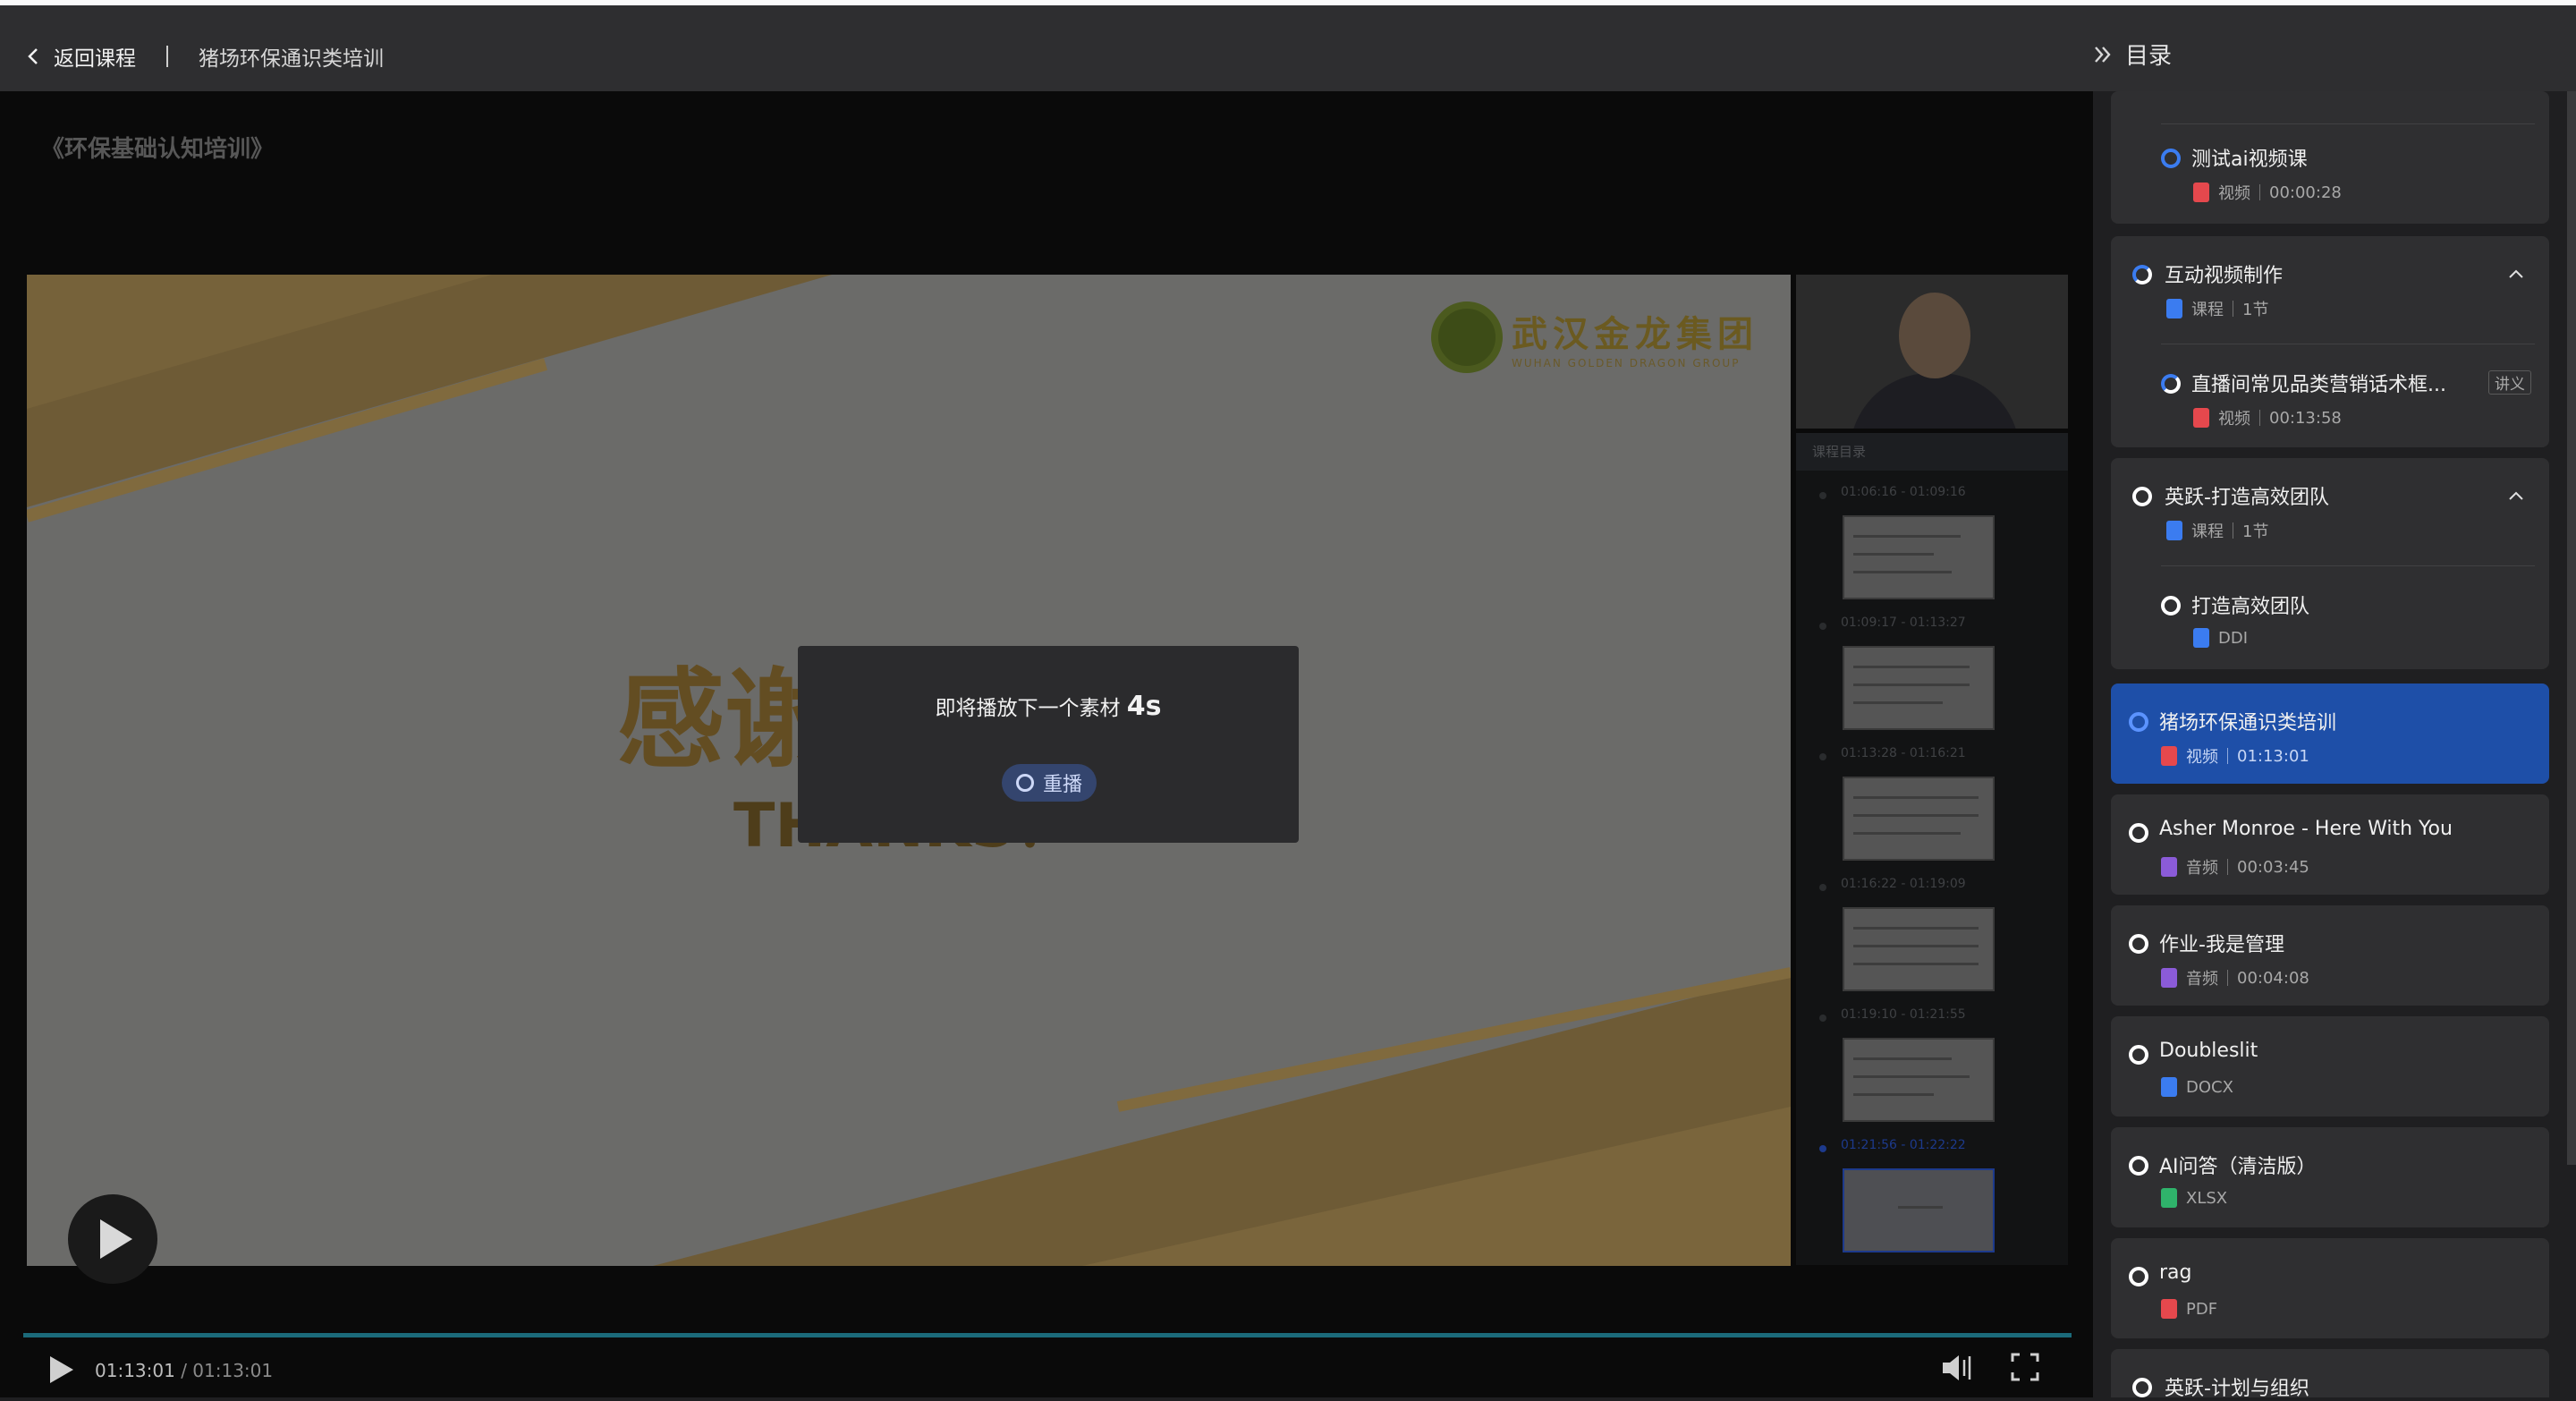 The width and height of the screenshot is (2576, 1401). Describe the element at coordinates (2237, 1389) in the screenshot. I see `toc-item-title: 英跃-计划与组织` at that location.